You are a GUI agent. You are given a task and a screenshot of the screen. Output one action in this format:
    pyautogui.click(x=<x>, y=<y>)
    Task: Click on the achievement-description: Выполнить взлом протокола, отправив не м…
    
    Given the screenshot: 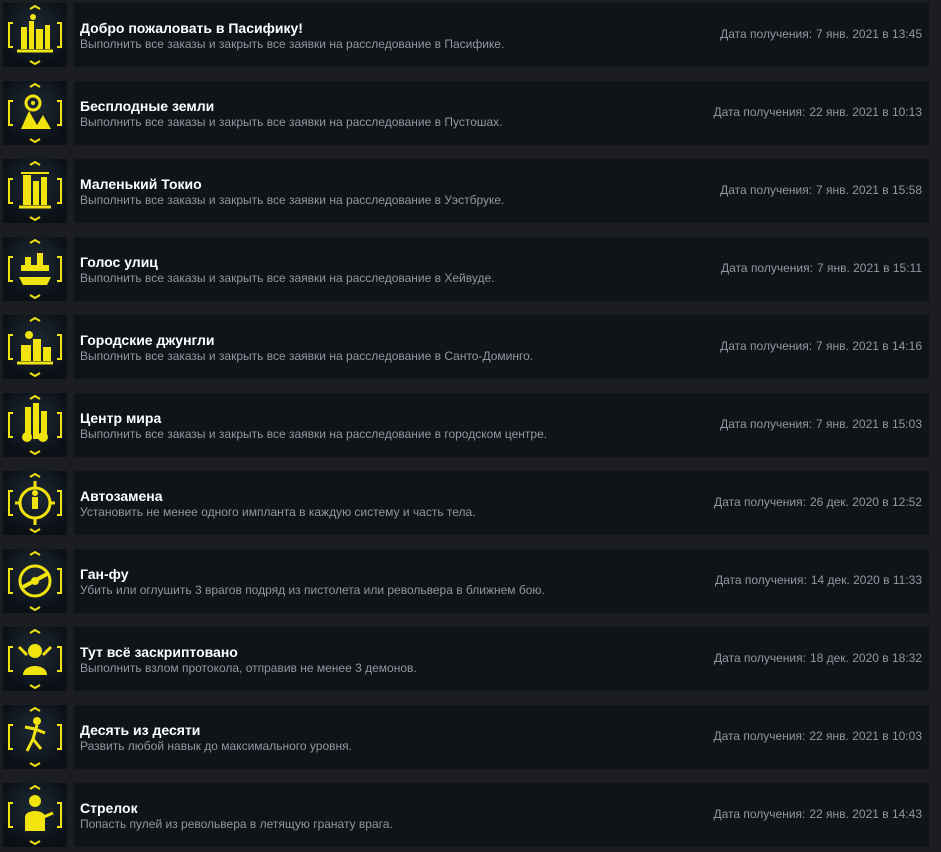 What is the action you would take?
    pyautogui.click(x=248, y=668)
    